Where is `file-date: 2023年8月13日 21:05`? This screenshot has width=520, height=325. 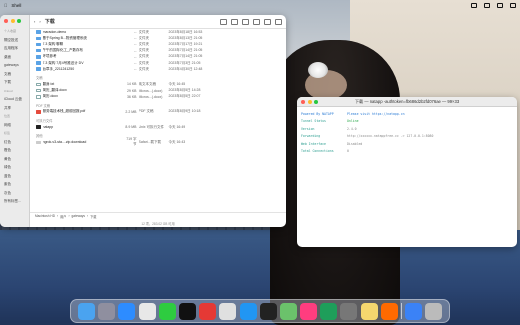 file-date: 2023年8月13日 21:05 is located at coordinates (185, 37).